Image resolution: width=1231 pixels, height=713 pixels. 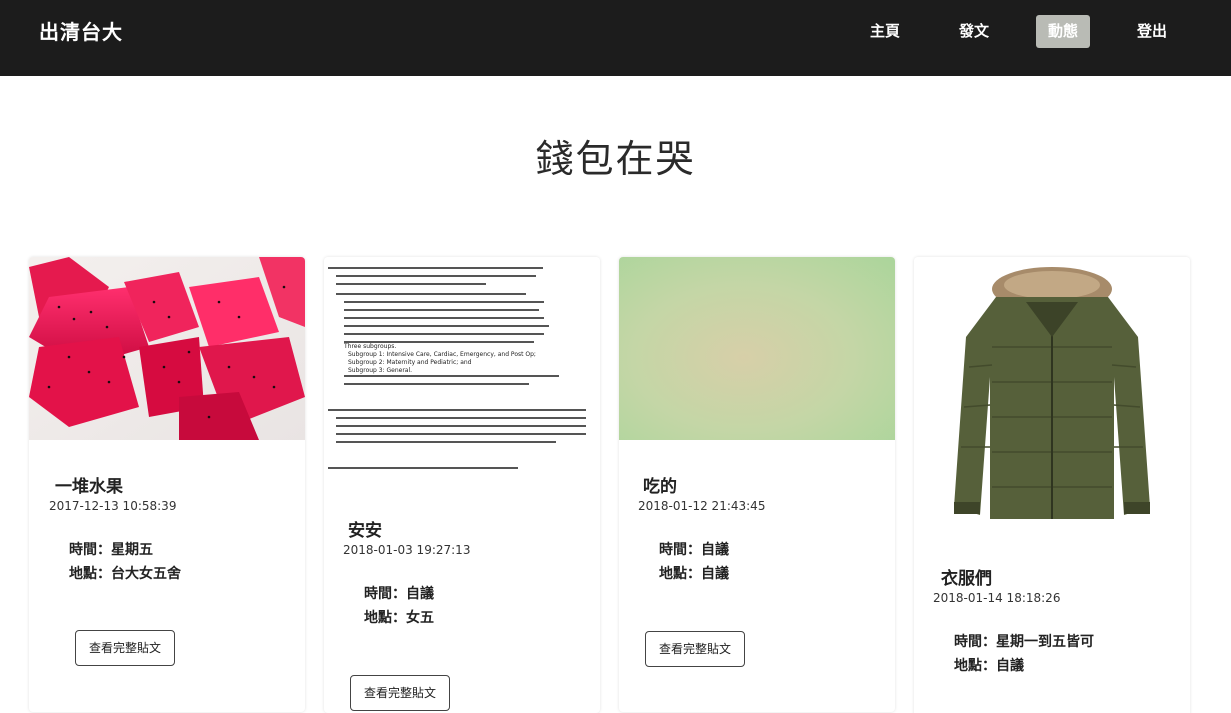 What do you see at coordinates (1063, 31) in the screenshot?
I see `nav-feed: 動態` at bounding box center [1063, 31].